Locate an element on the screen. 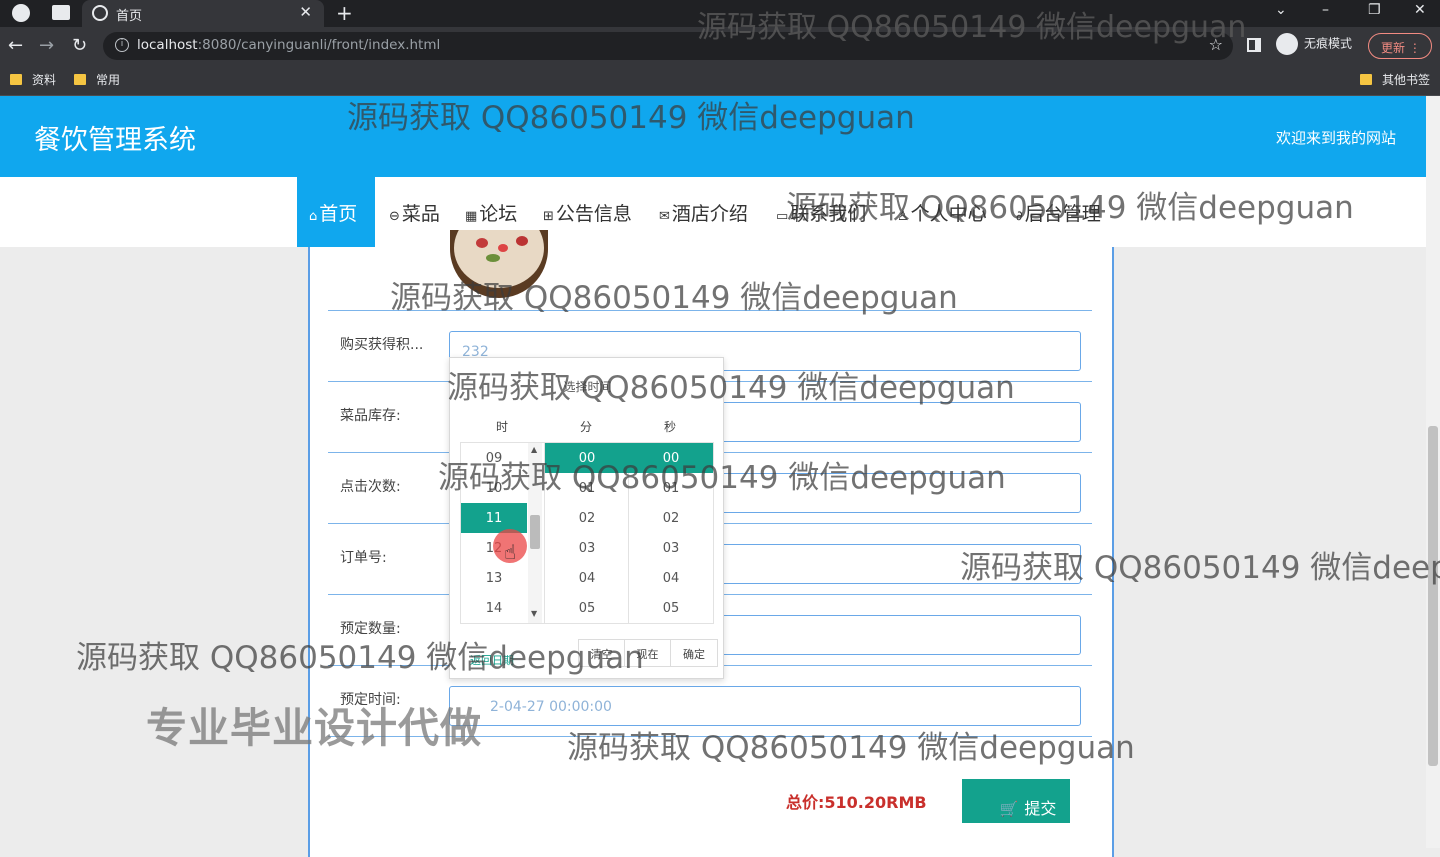  globe-icon is located at coordinates (100, 13).